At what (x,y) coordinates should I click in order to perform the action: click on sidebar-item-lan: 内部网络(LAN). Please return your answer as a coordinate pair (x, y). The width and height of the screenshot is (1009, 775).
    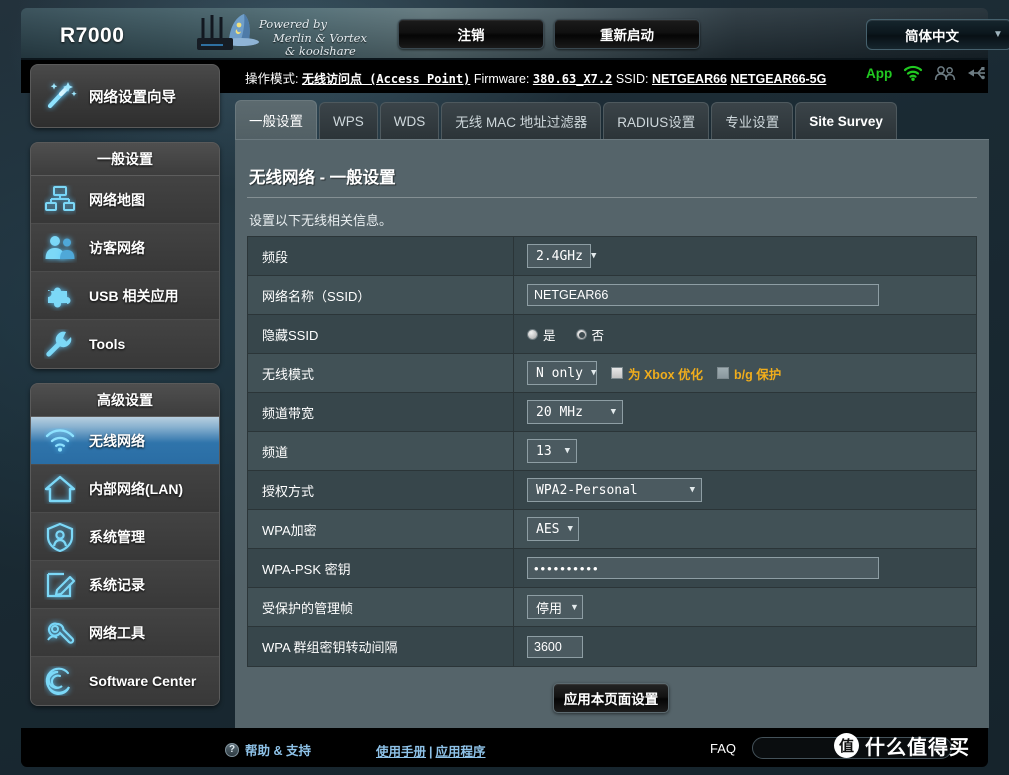
    Looking at the image, I should click on (125, 489).